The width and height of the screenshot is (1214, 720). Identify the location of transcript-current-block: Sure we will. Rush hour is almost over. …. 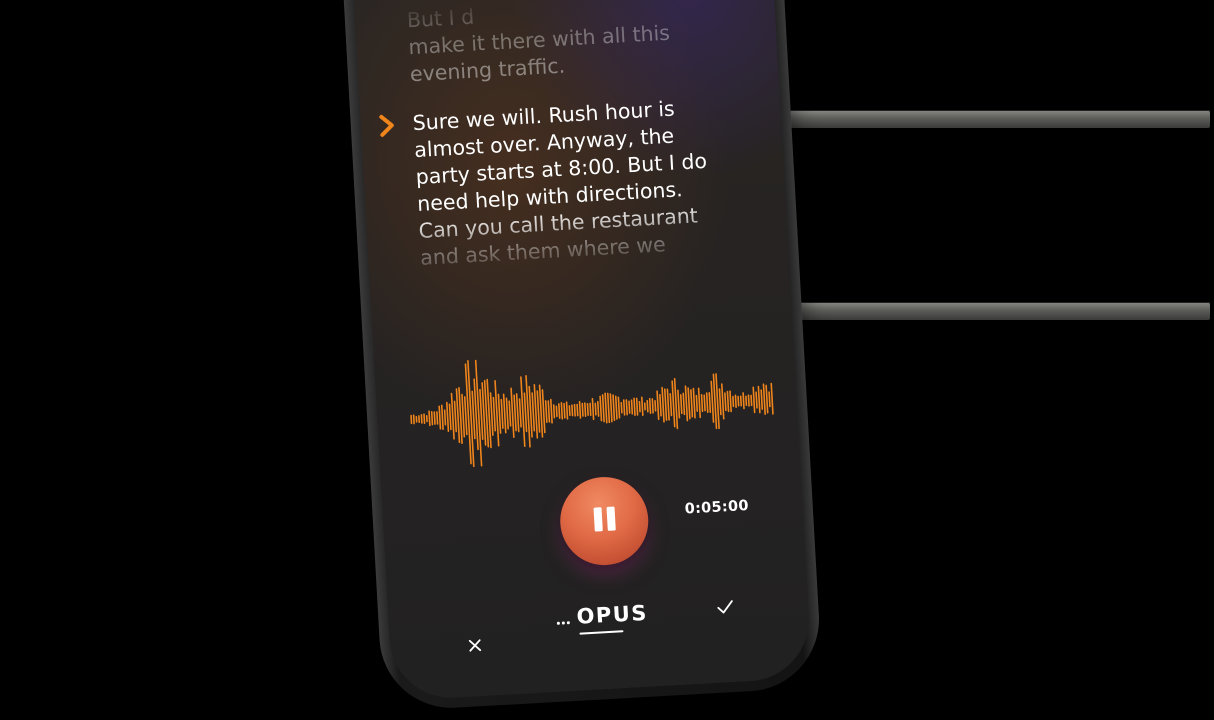
(560, 192).